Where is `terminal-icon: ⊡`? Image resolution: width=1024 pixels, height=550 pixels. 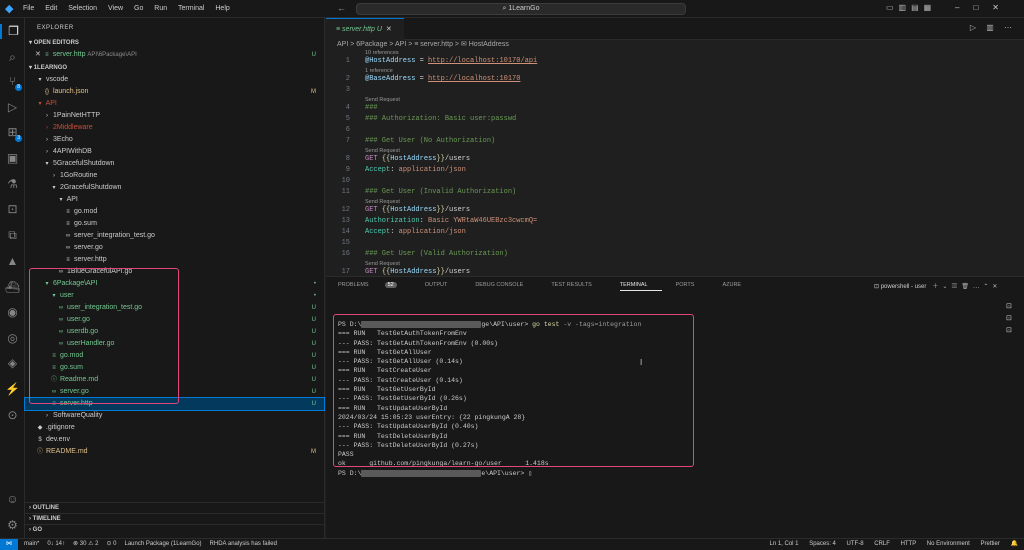
terminal-icon: ⊡ is located at coordinates (12, 209).